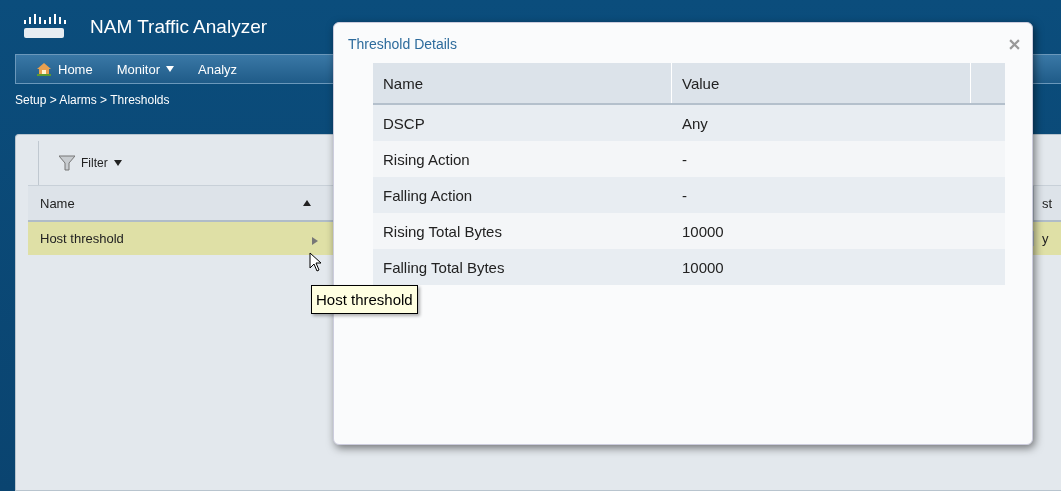  Describe the element at coordinates (145, 69) in the screenshot. I see `nav-item: Monitor` at that location.